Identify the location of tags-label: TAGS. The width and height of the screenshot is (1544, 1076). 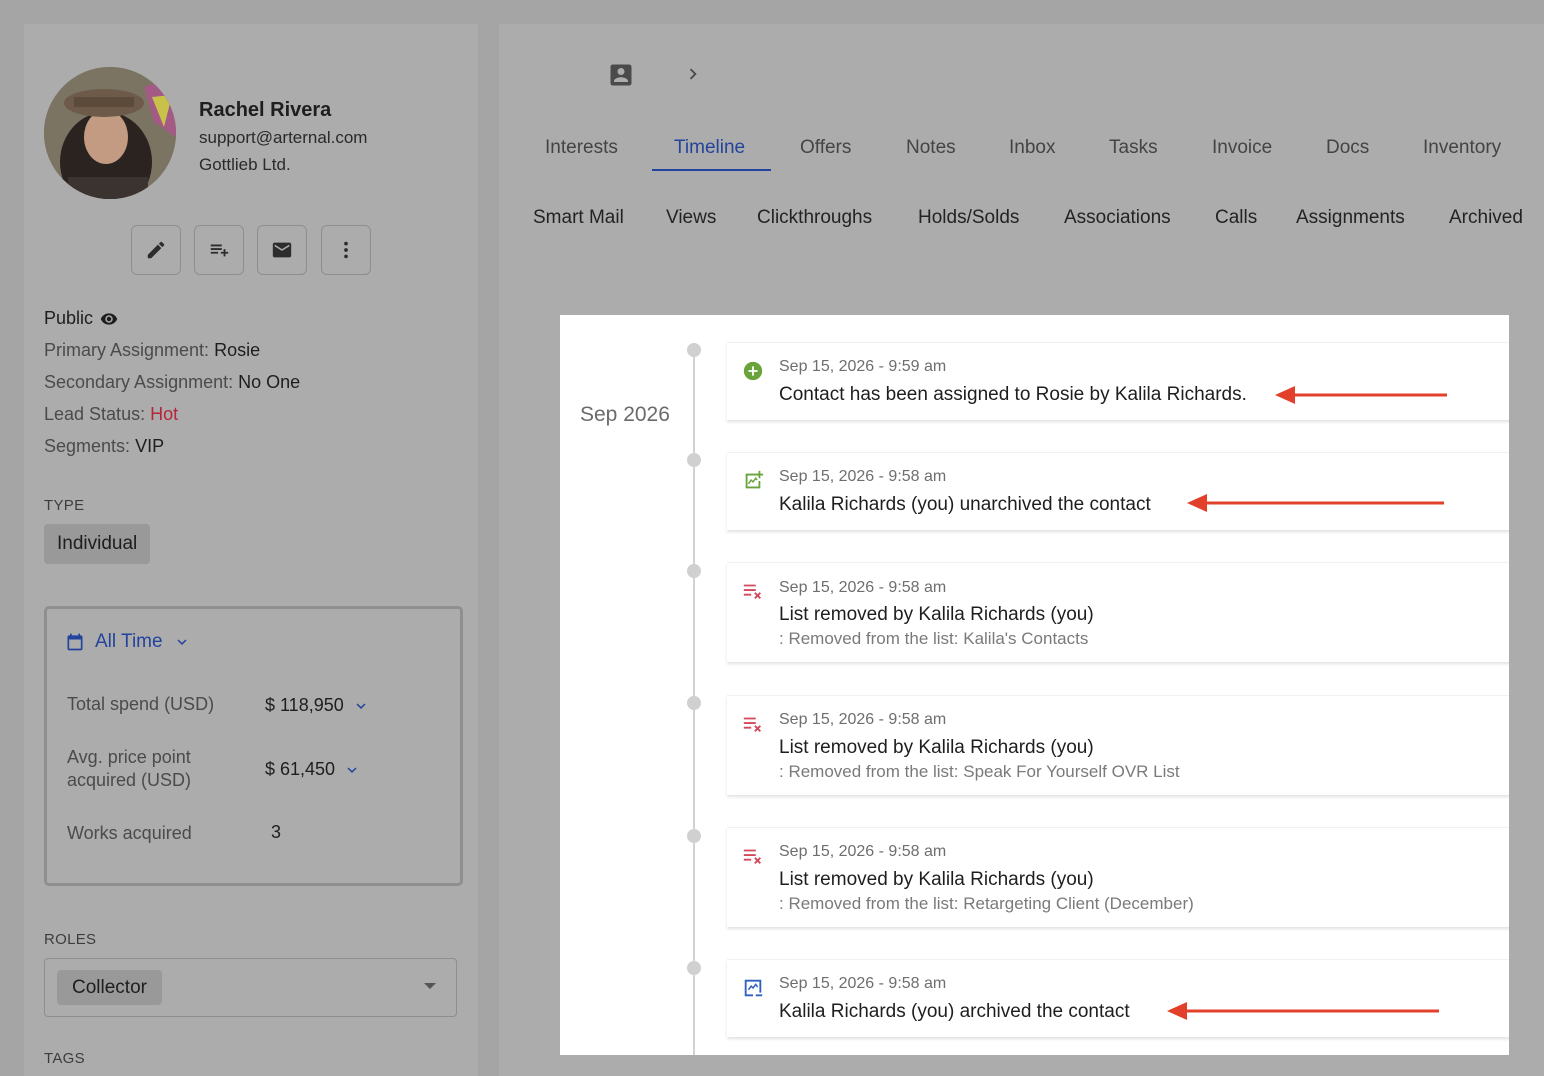
(64, 1058).